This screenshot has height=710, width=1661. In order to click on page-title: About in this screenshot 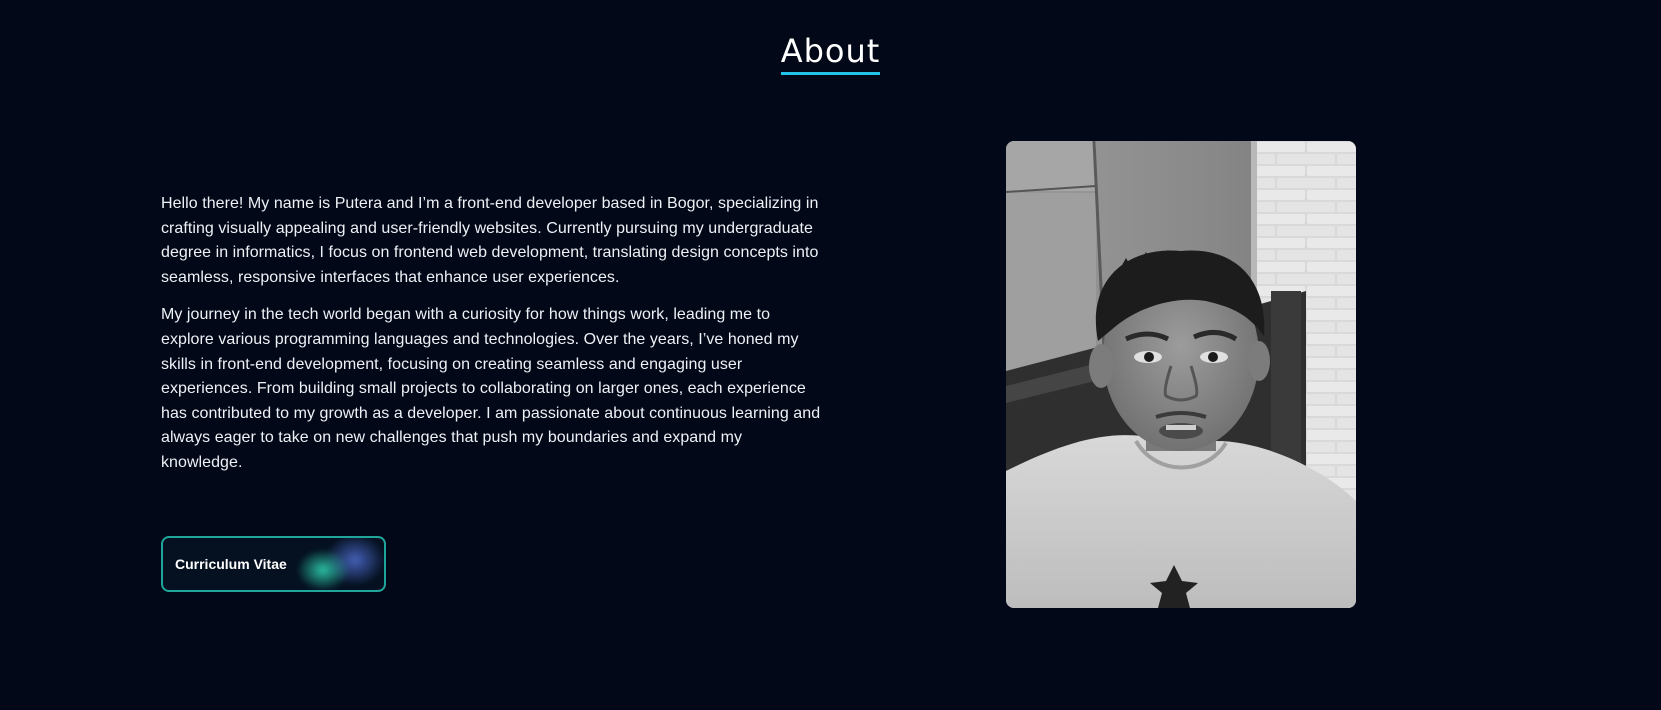, I will do `click(830, 54)`.